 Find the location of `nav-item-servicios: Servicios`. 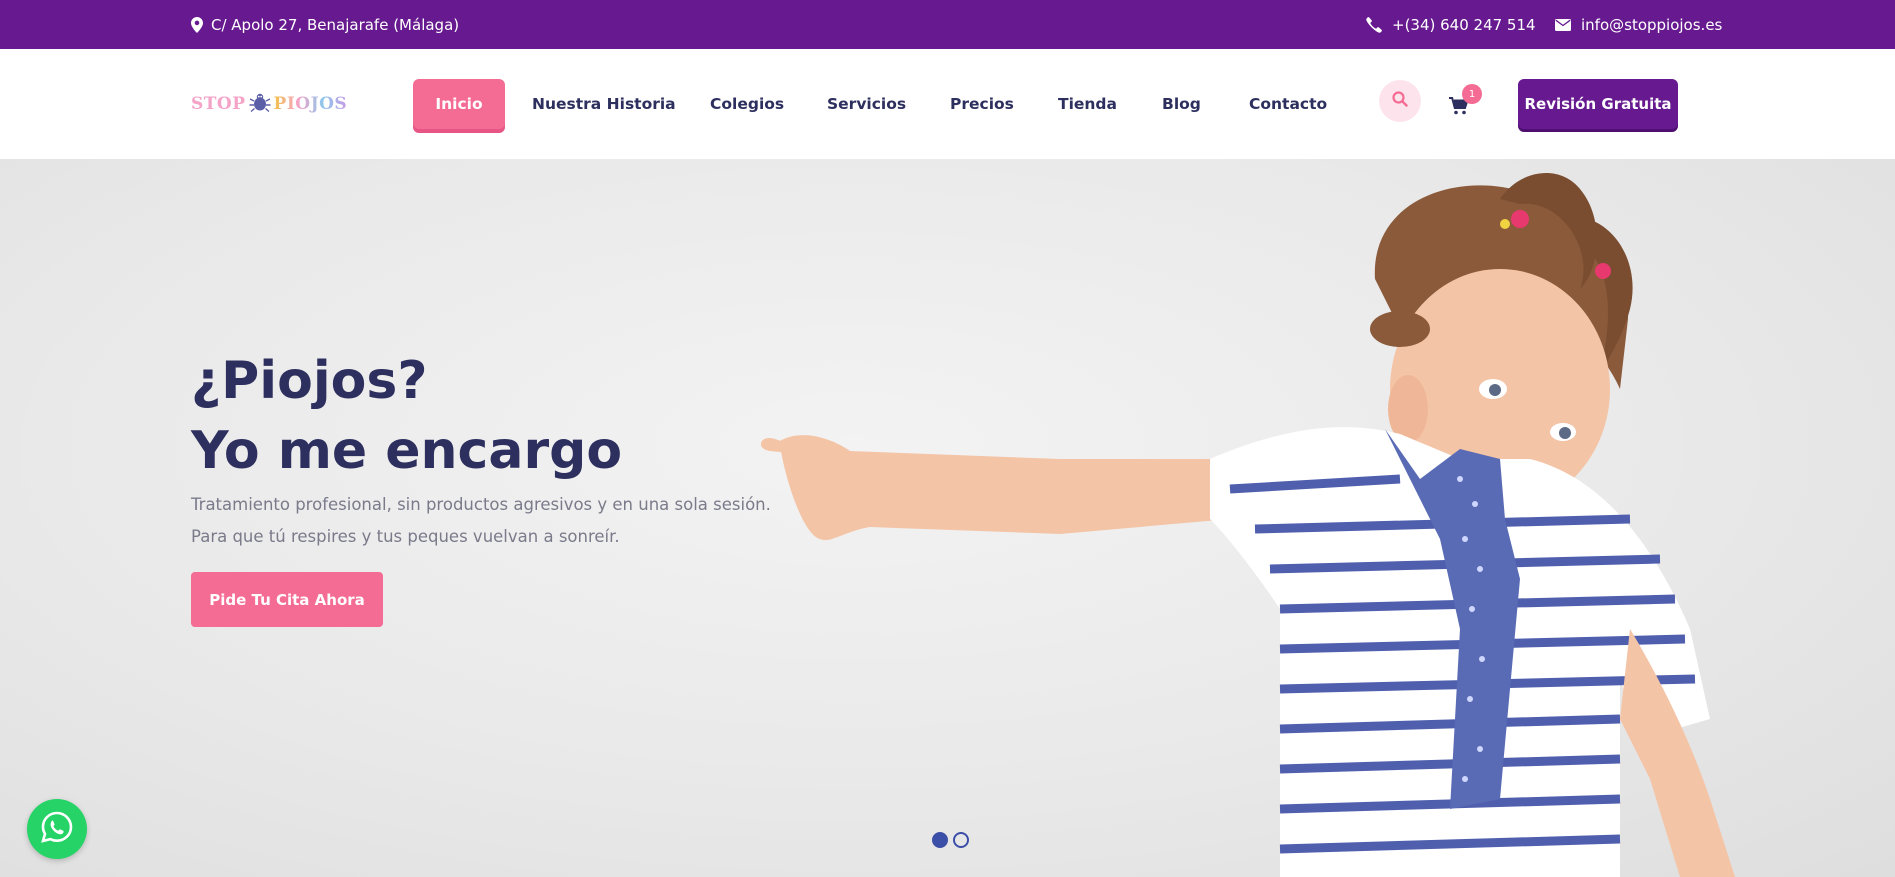

nav-item-servicios: Servicios is located at coordinates (866, 104).